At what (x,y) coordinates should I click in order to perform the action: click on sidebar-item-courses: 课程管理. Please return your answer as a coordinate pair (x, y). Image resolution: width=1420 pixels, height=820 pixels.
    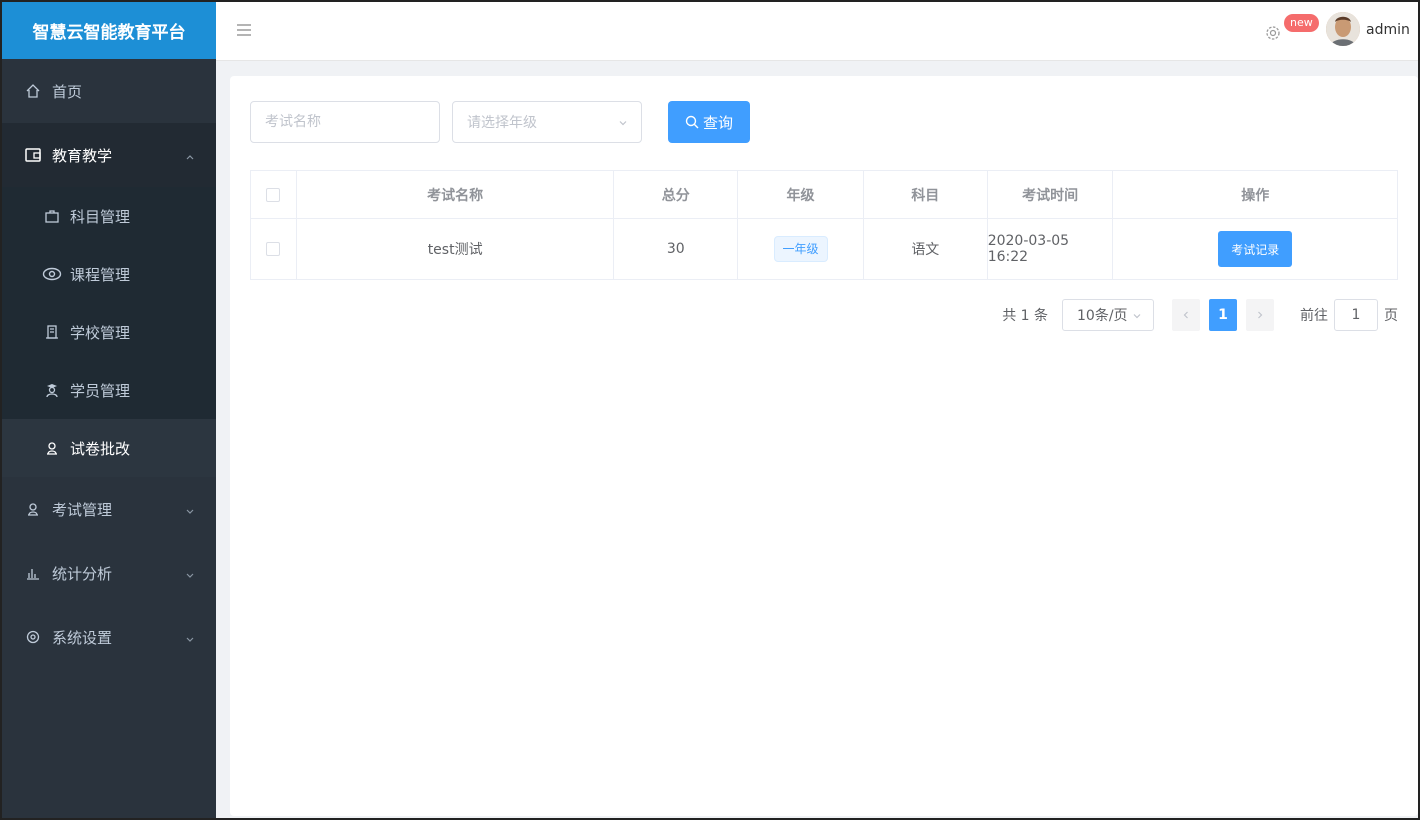
    Looking at the image, I should click on (109, 274).